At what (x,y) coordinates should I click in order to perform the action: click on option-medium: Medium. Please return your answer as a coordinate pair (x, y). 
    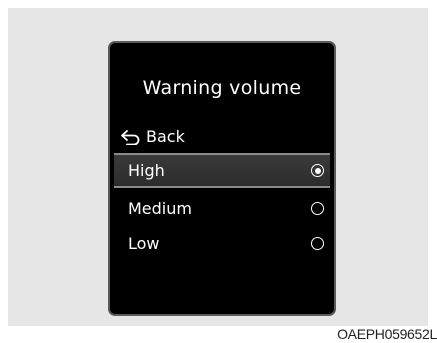
    Looking at the image, I should click on (222, 208).